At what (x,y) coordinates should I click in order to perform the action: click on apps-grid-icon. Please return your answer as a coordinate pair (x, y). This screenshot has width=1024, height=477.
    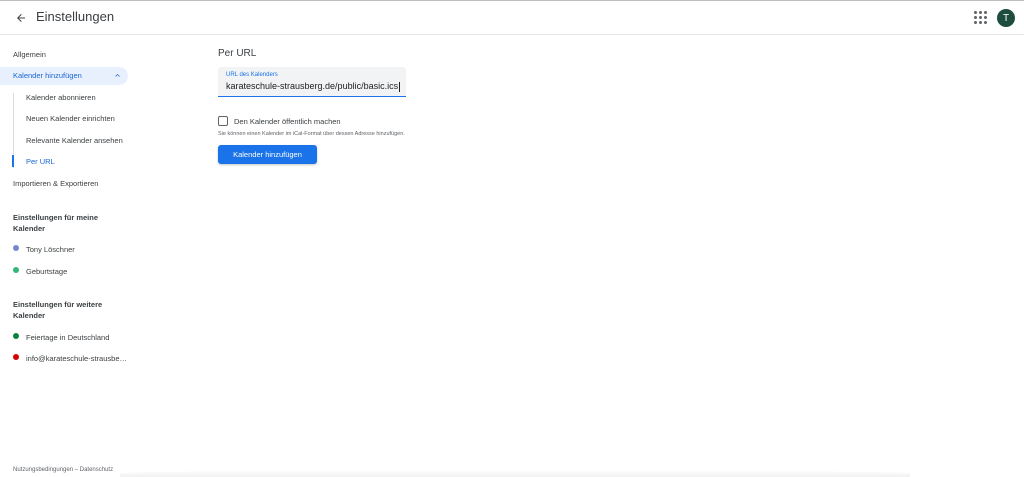
    Looking at the image, I should click on (975, 12).